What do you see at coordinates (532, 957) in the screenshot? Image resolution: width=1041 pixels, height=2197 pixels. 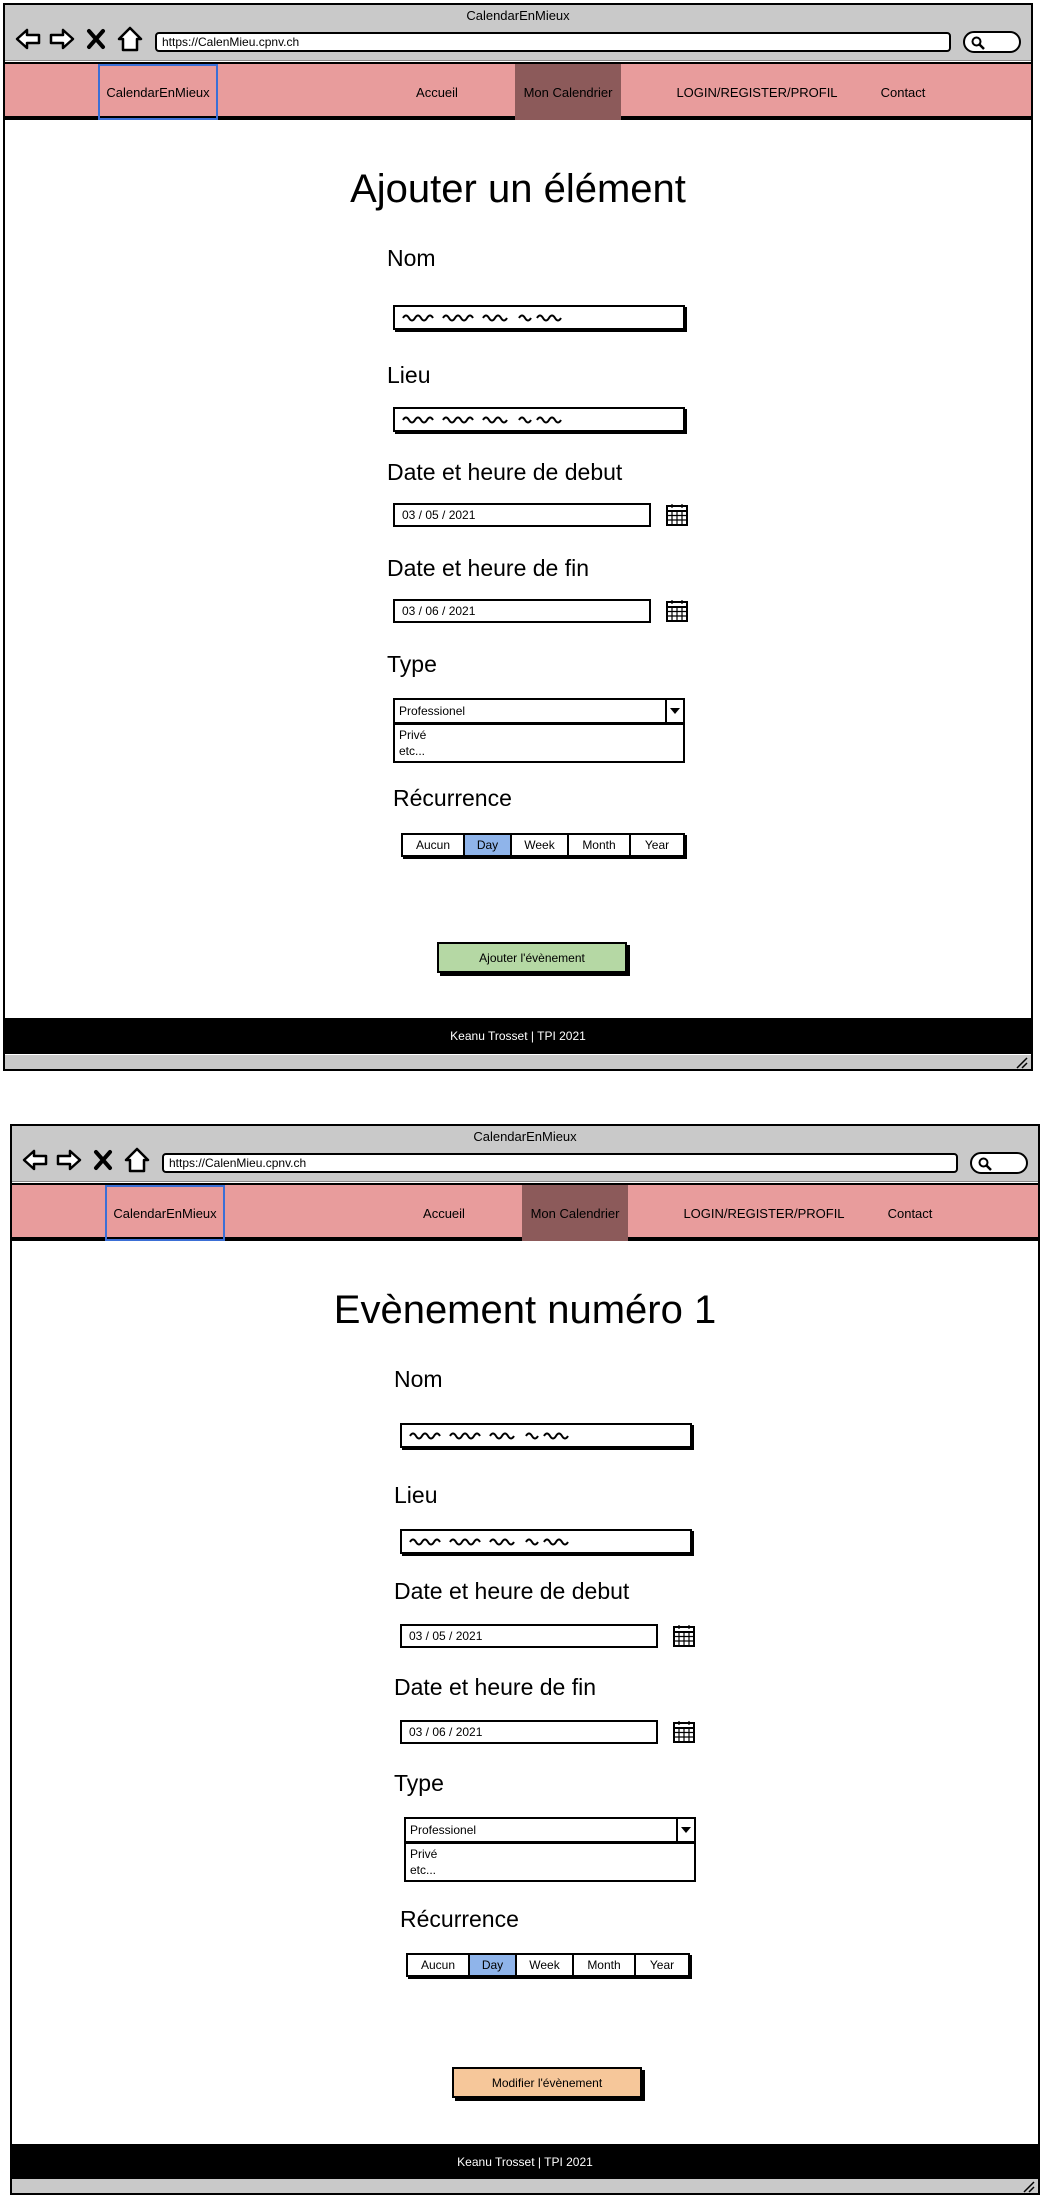 I see `add-event-button: Ajouter l'évènement` at bounding box center [532, 957].